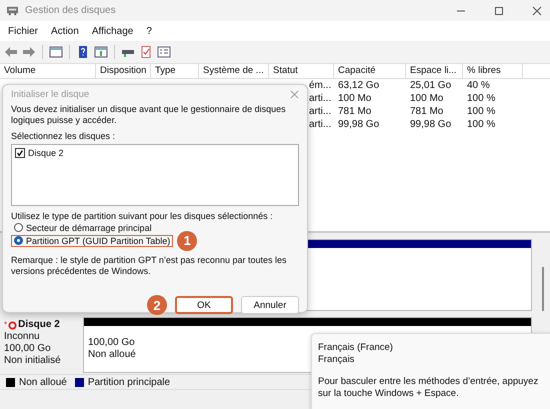 Image resolution: width=550 pixels, height=409 pixels. Describe the element at coordinates (43, 382) in the screenshot. I see `legend-label: Non alloué` at that location.